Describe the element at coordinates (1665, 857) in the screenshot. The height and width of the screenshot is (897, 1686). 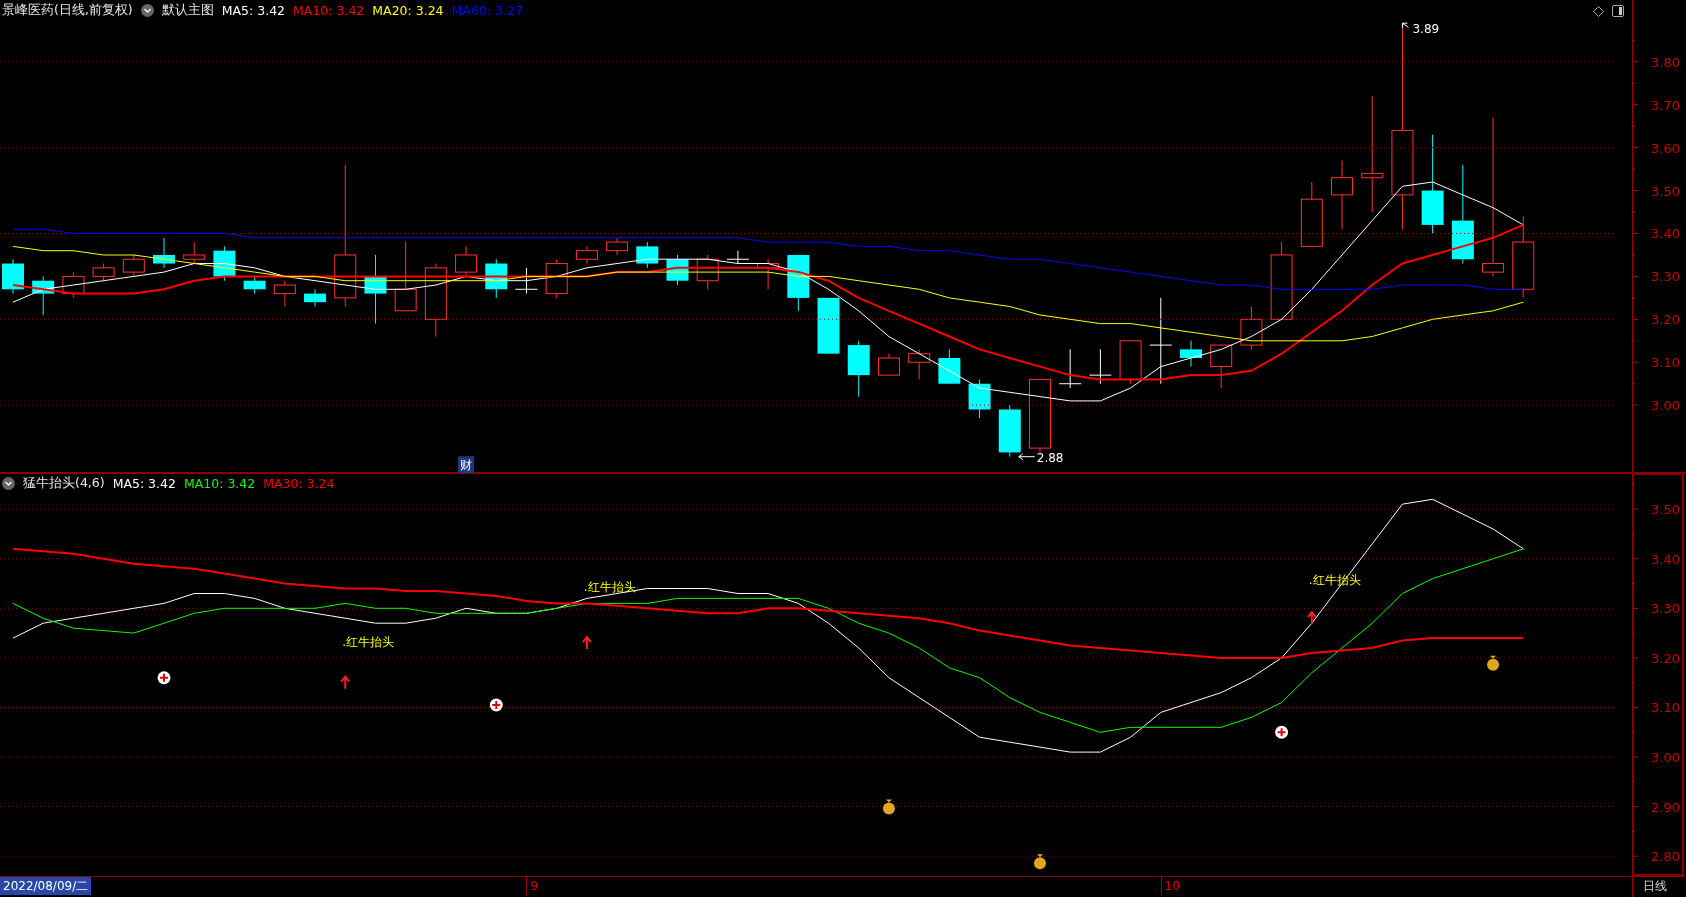
I see `y-axis-label: 2.80` at that location.